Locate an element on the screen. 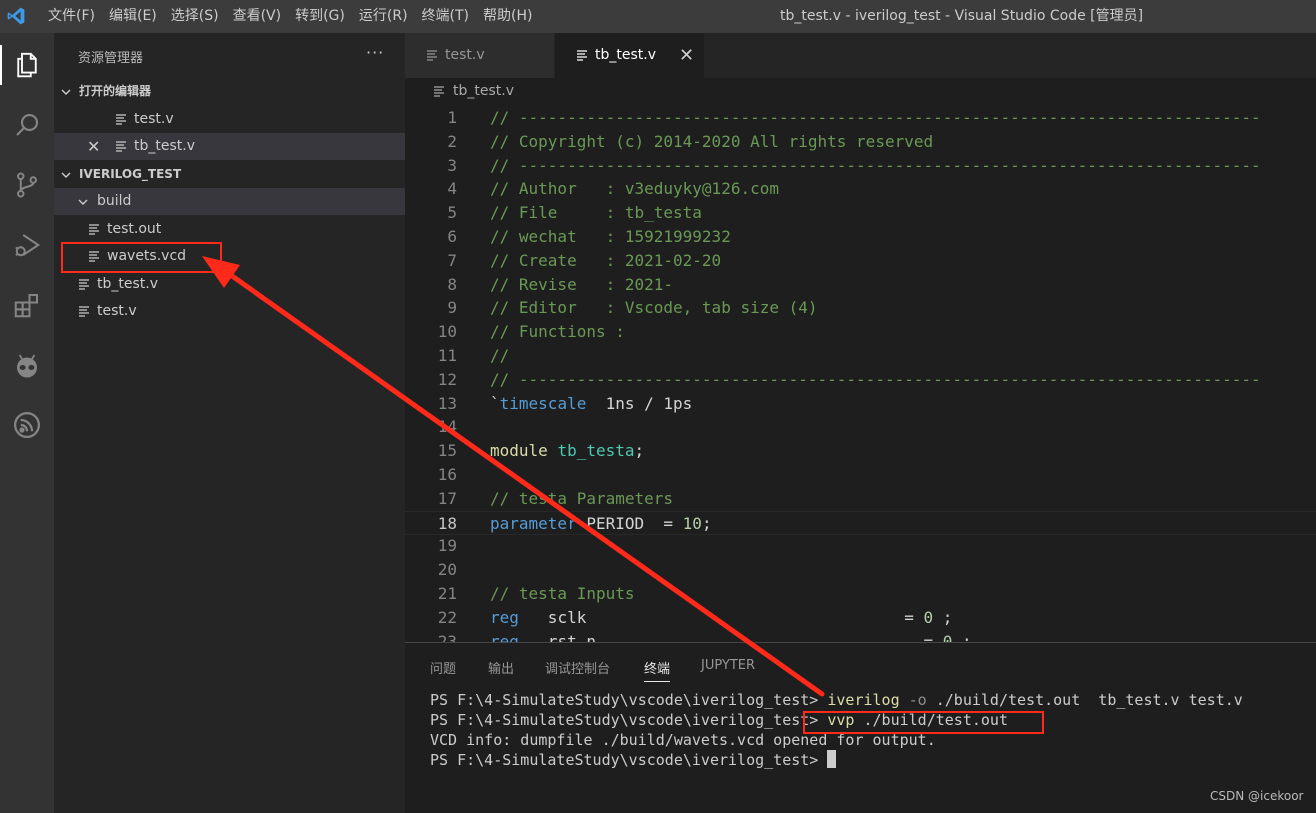  code-text: // File : tb_testa is located at coordinates (596, 213).